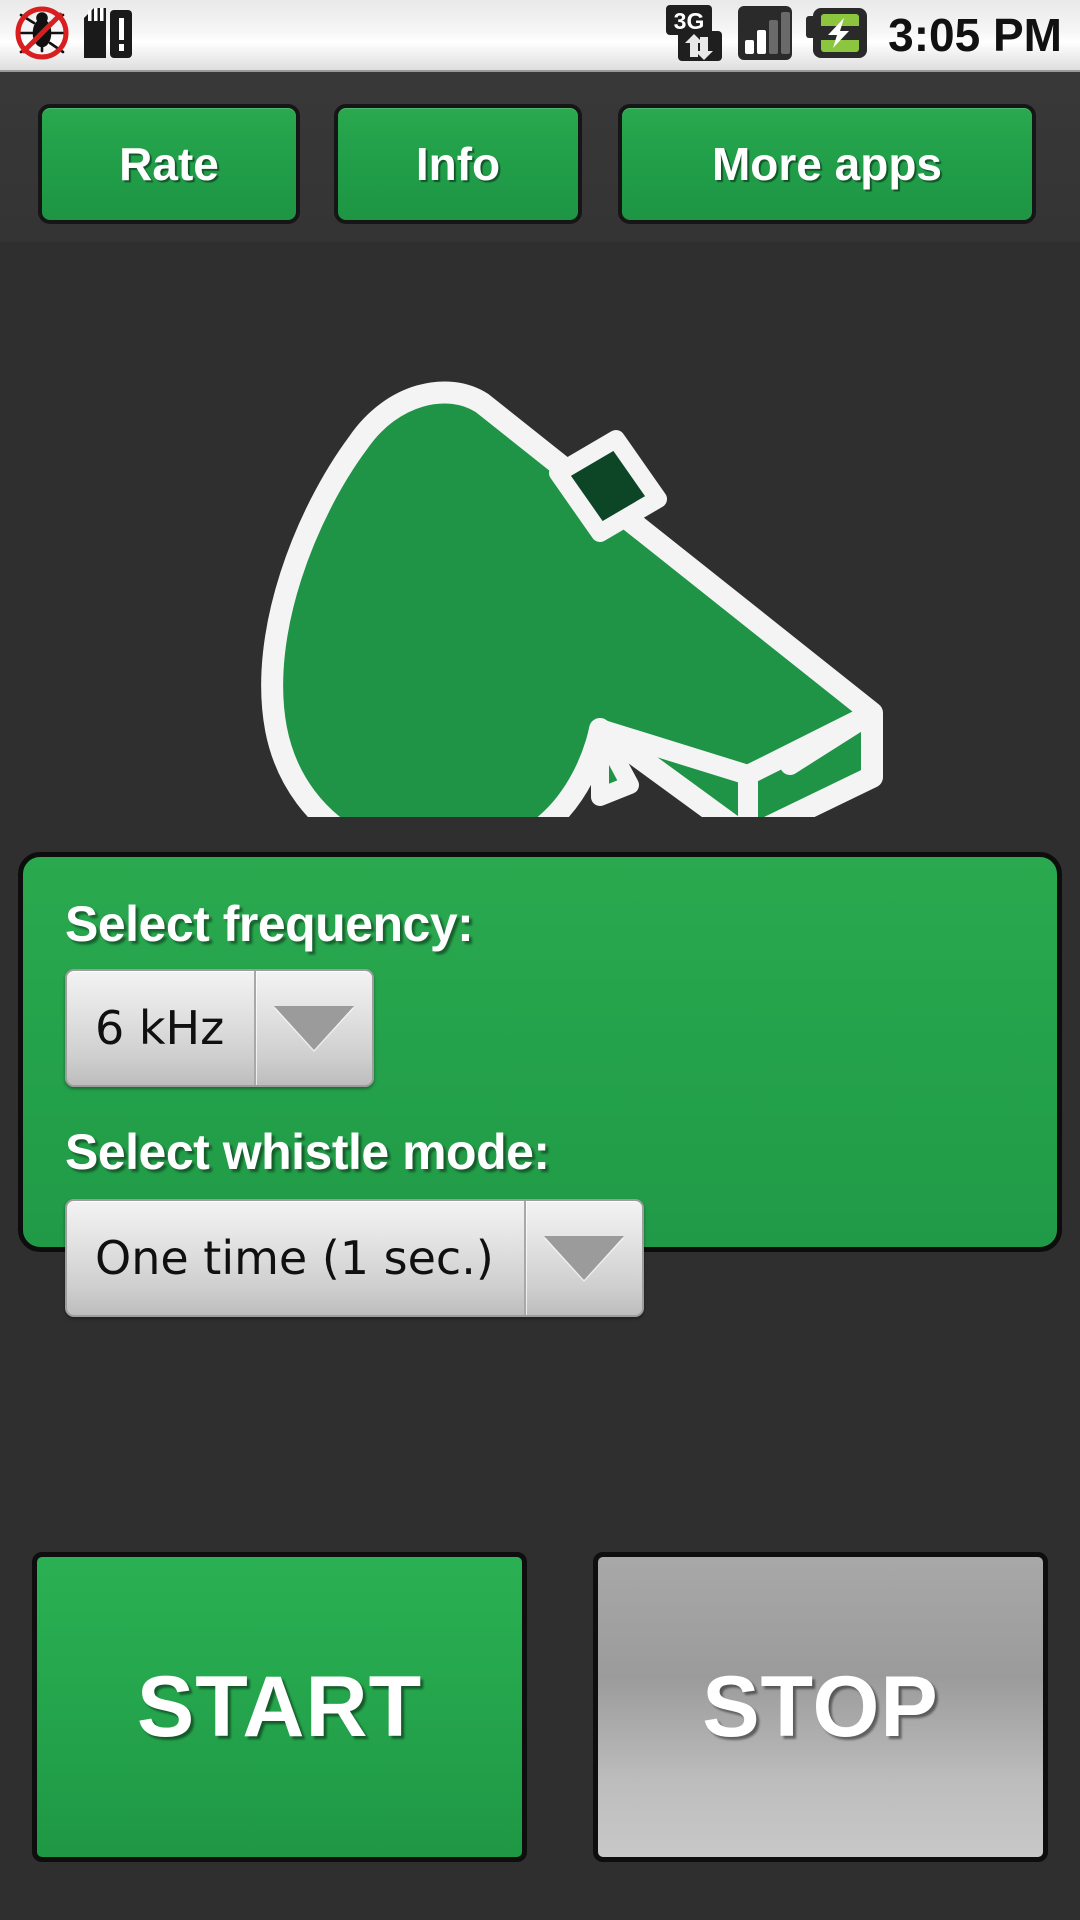 Image resolution: width=1080 pixels, height=1920 pixels. I want to click on no-bug-icon, so click(42, 35).